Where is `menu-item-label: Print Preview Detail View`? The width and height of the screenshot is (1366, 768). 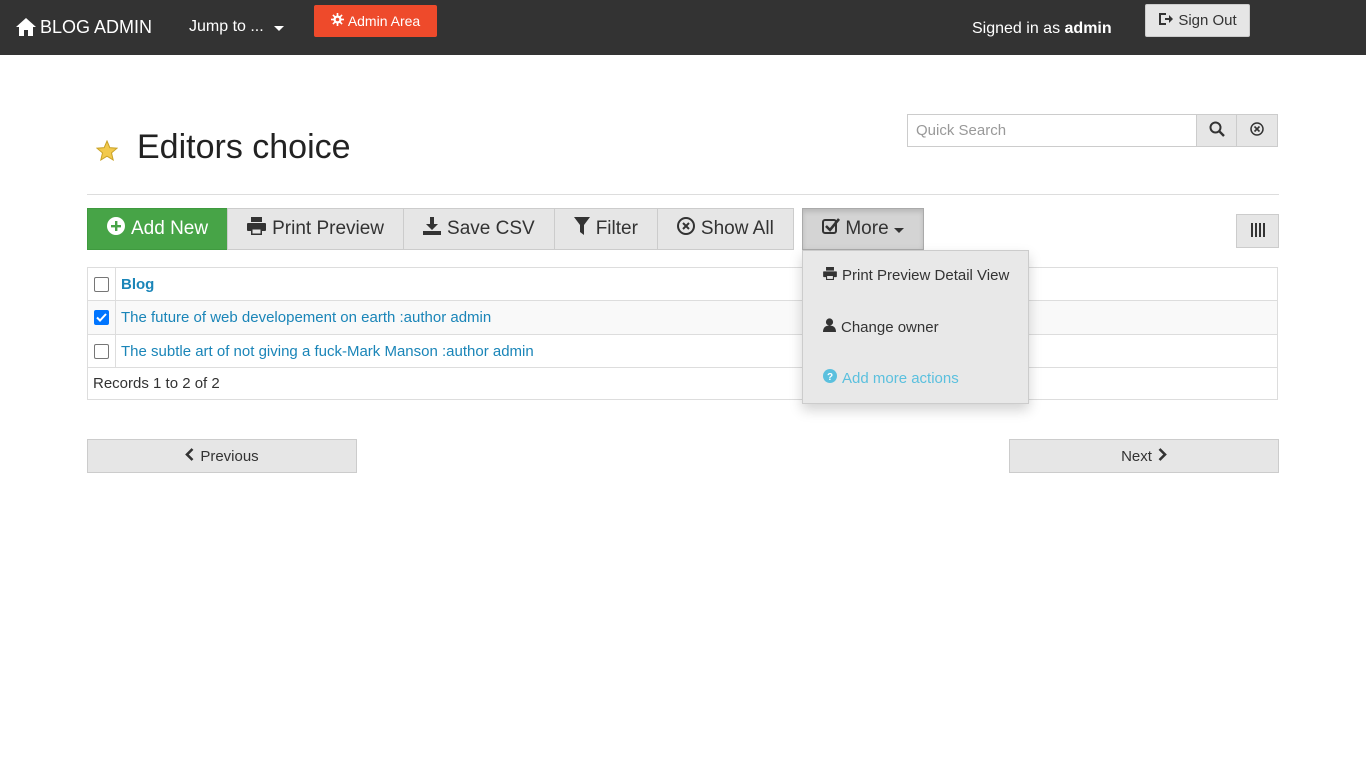 menu-item-label: Print Preview Detail View is located at coordinates (926, 275).